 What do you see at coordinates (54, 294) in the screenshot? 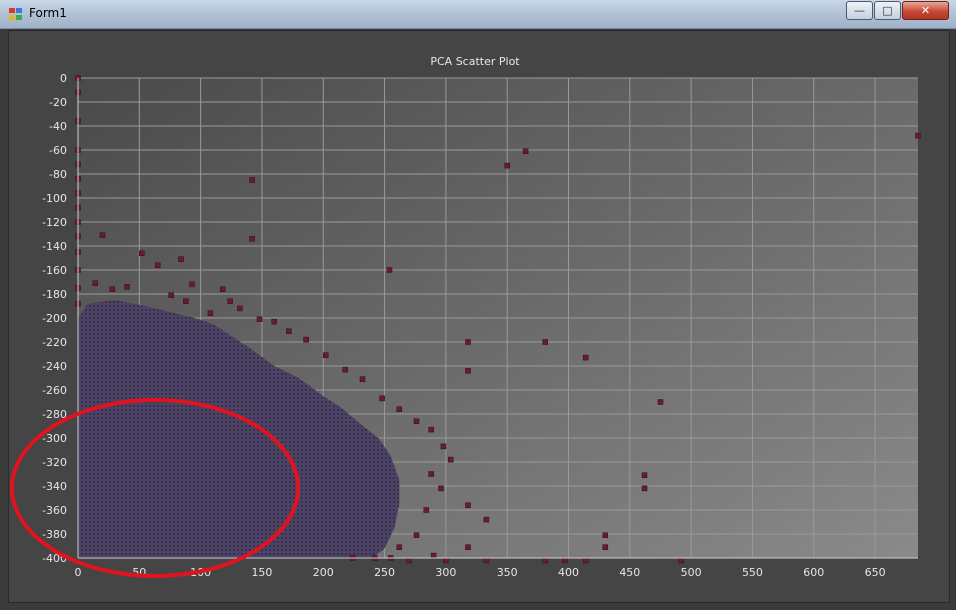
I see `y-tick-label: -180` at bounding box center [54, 294].